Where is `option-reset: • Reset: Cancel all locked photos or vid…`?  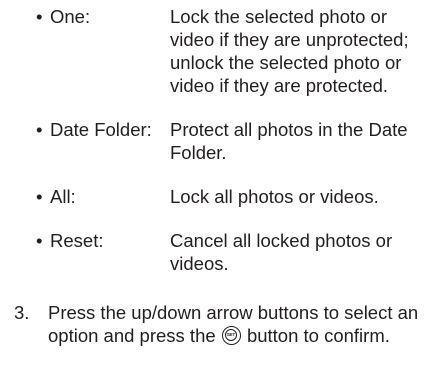 option-reset: • Reset: Cancel all locked photos or vid… is located at coordinates (231, 252).